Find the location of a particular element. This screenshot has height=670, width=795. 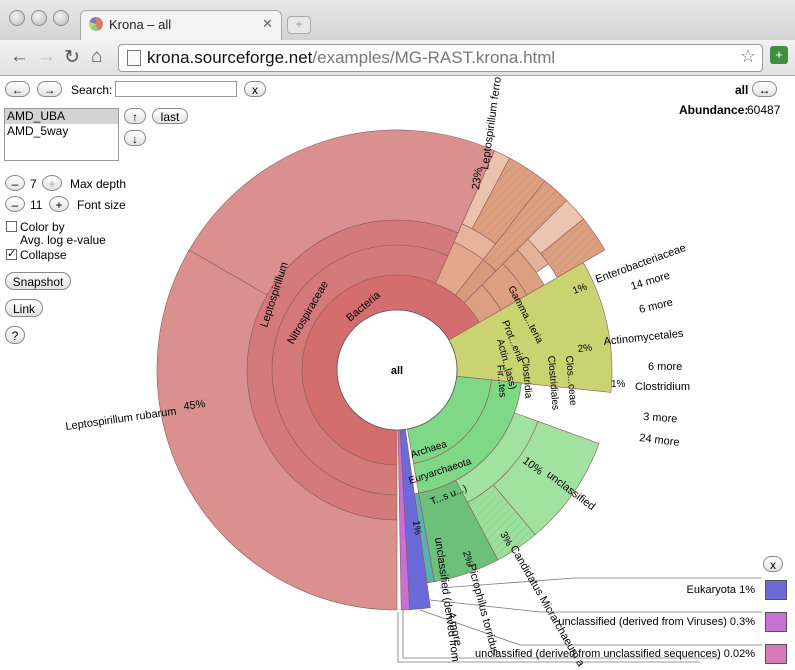

wedge-leptospirillum-genus is located at coordinates (352, 370).